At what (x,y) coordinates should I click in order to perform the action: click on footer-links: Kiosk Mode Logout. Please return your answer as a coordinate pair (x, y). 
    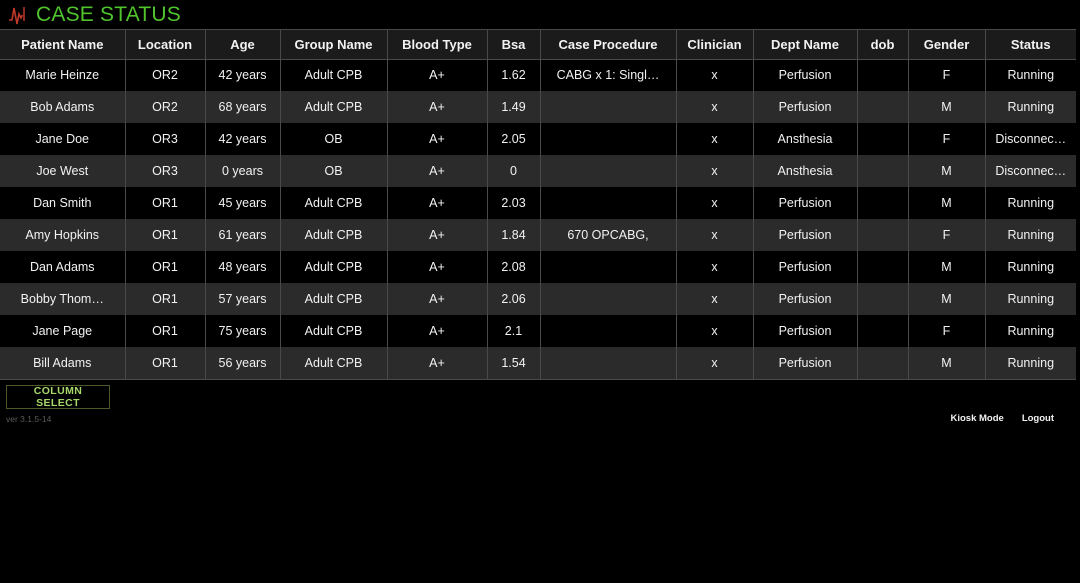
    Looking at the image, I should click on (1003, 418).